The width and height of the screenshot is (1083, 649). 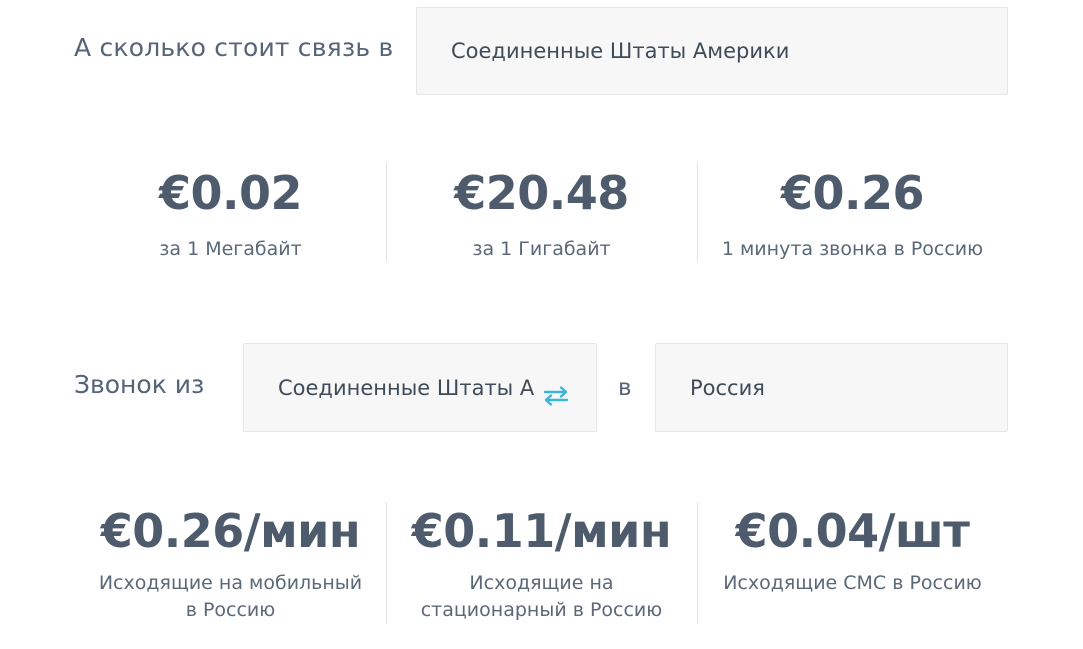 I want to click on rate-description: за 1 Гигабайт, so click(x=541, y=249).